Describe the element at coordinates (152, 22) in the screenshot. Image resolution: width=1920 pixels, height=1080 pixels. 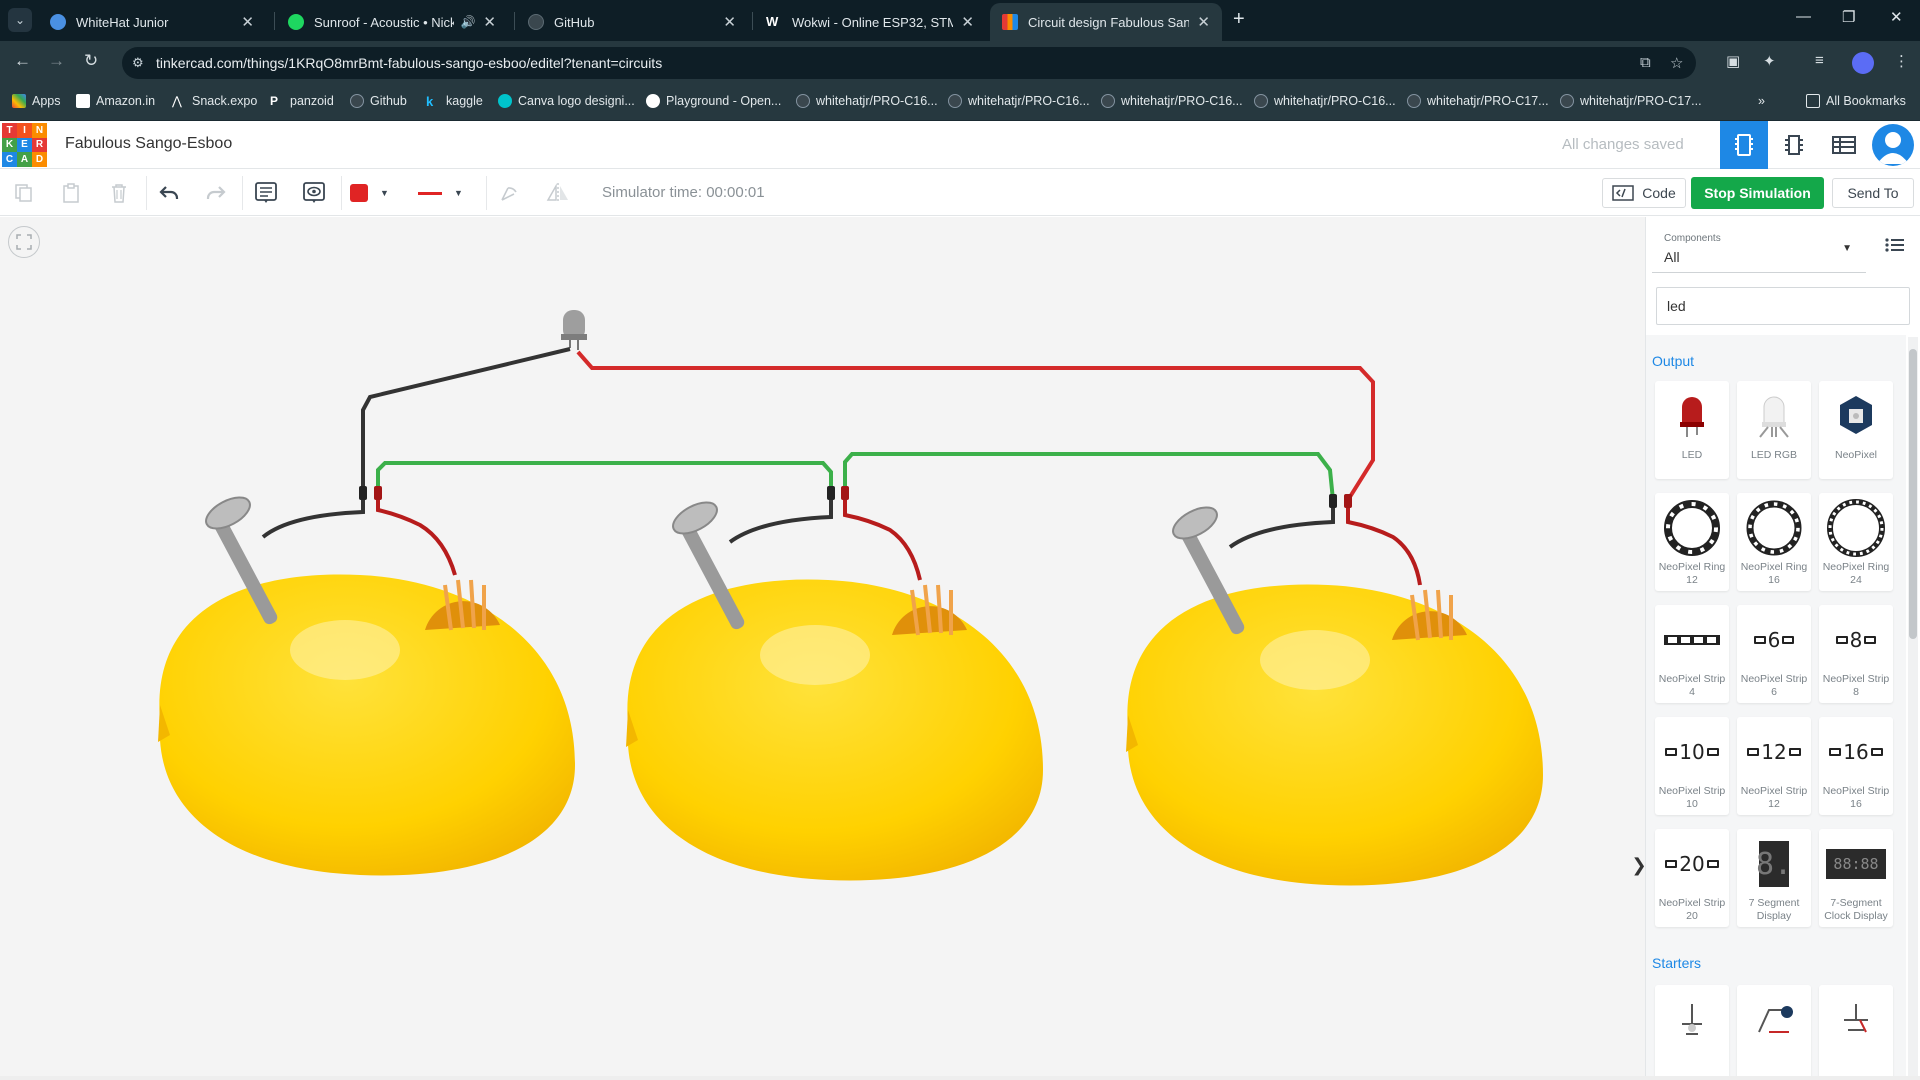
I see `tab-whitehat: WhiteHat Junior ✕` at that location.